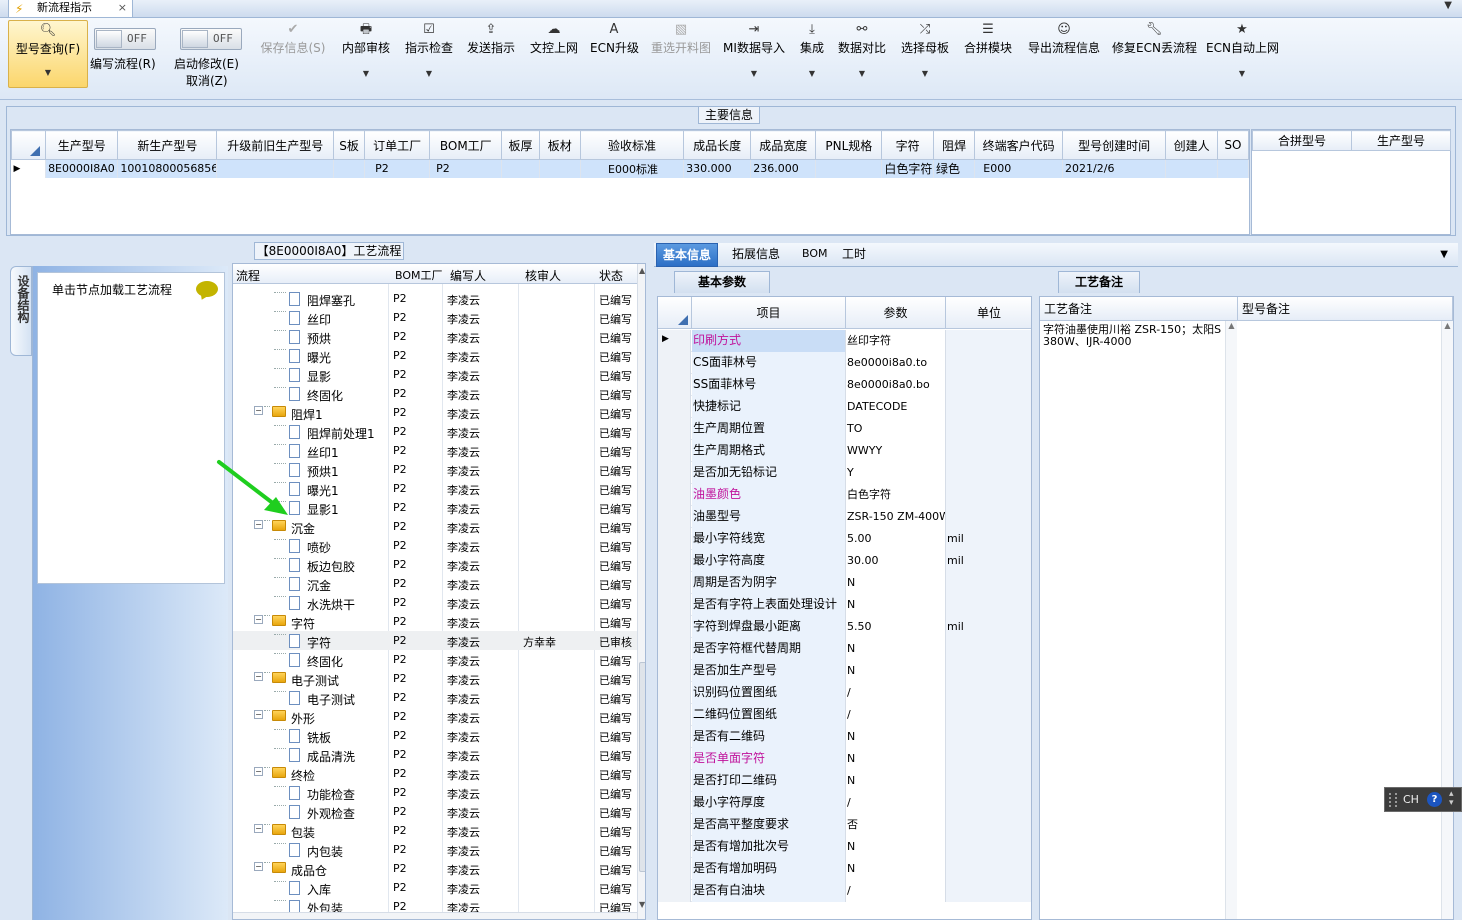 This screenshot has width=1462, height=920. What do you see at coordinates (611, 275) in the screenshot?
I see `column-header: 状态` at bounding box center [611, 275].